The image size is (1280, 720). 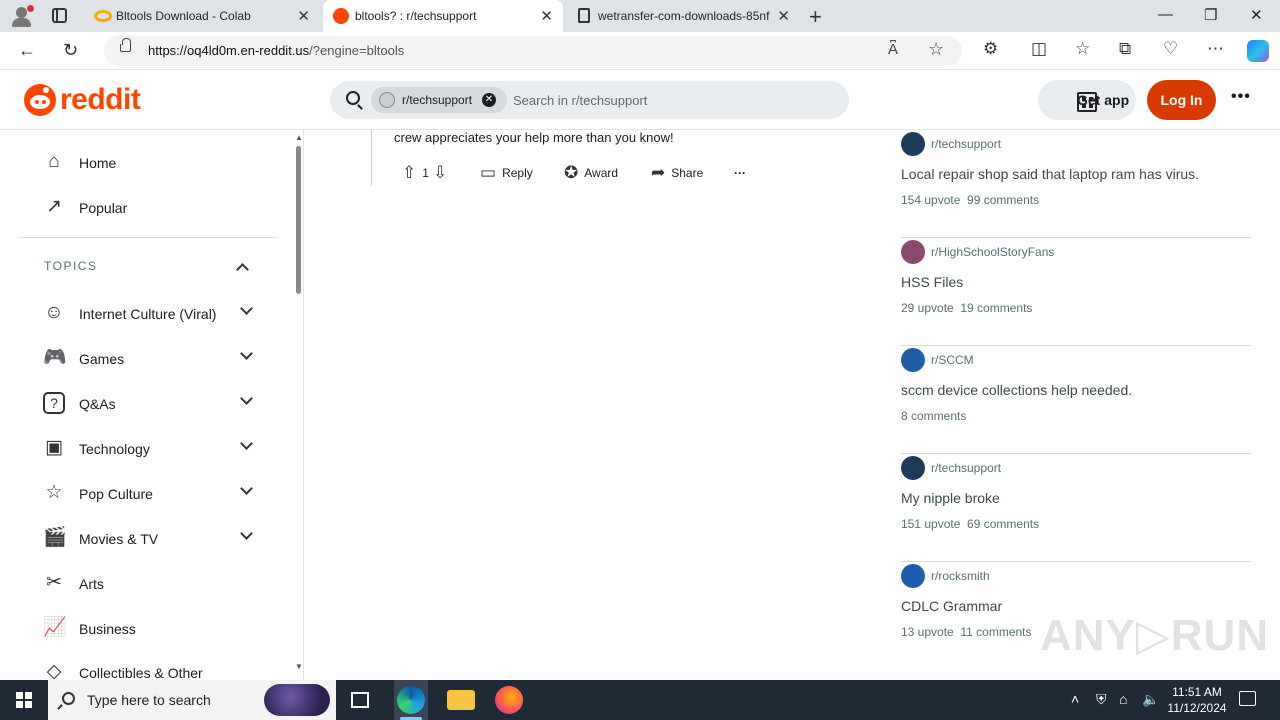 I want to click on task-view-icon, so click(x=360, y=700).